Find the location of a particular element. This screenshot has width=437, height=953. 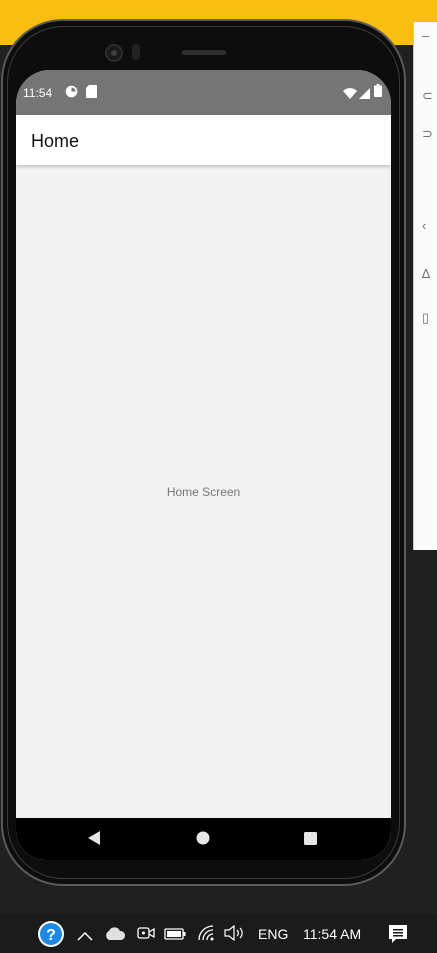

network-icon is located at coordinates (206, 935).